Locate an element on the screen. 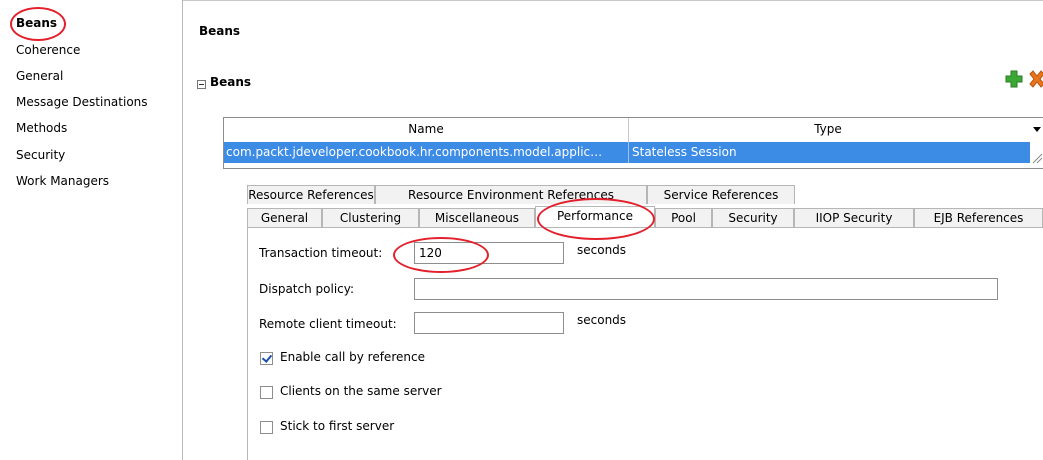 The width and height of the screenshot is (1043, 460). sidebar-item-general: General is located at coordinates (39, 76).